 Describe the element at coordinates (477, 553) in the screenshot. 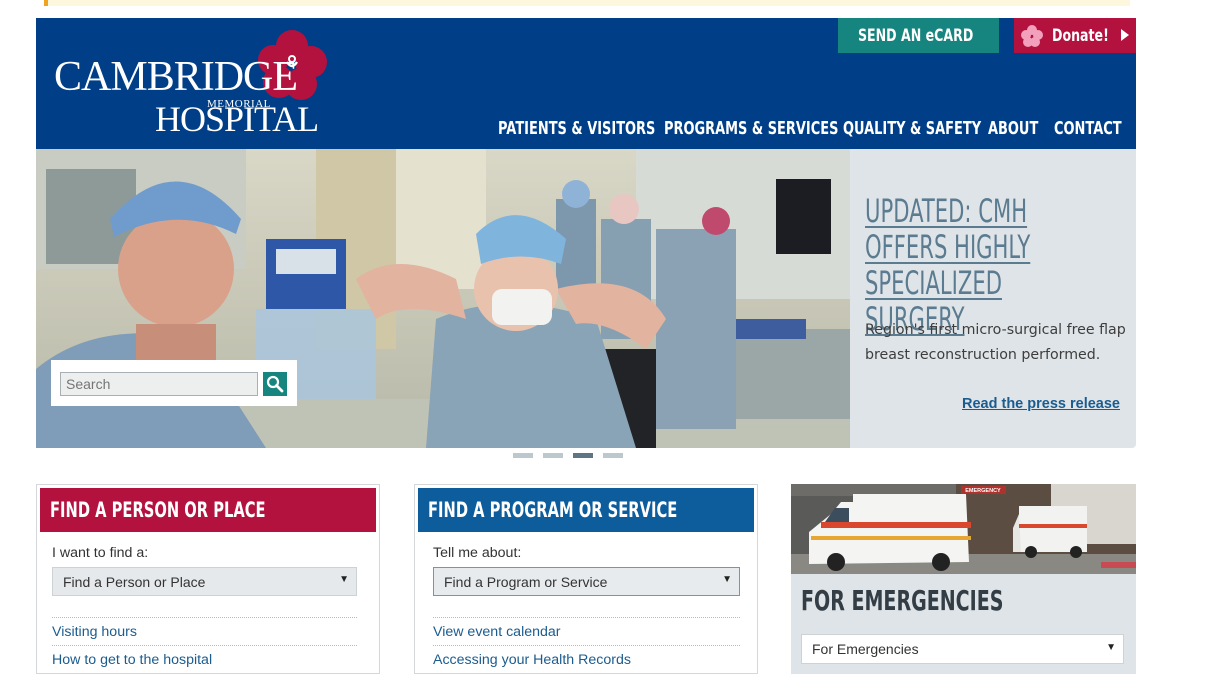

I see `find-program-label: Tell me about:` at that location.